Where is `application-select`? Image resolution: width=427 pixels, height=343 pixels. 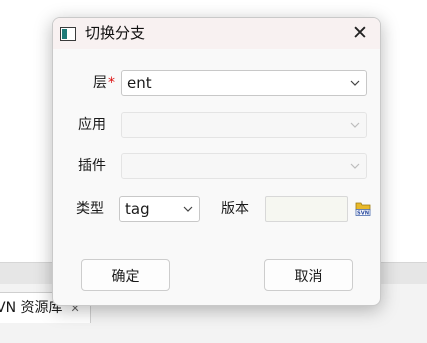 application-select is located at coordinates (244, 125).